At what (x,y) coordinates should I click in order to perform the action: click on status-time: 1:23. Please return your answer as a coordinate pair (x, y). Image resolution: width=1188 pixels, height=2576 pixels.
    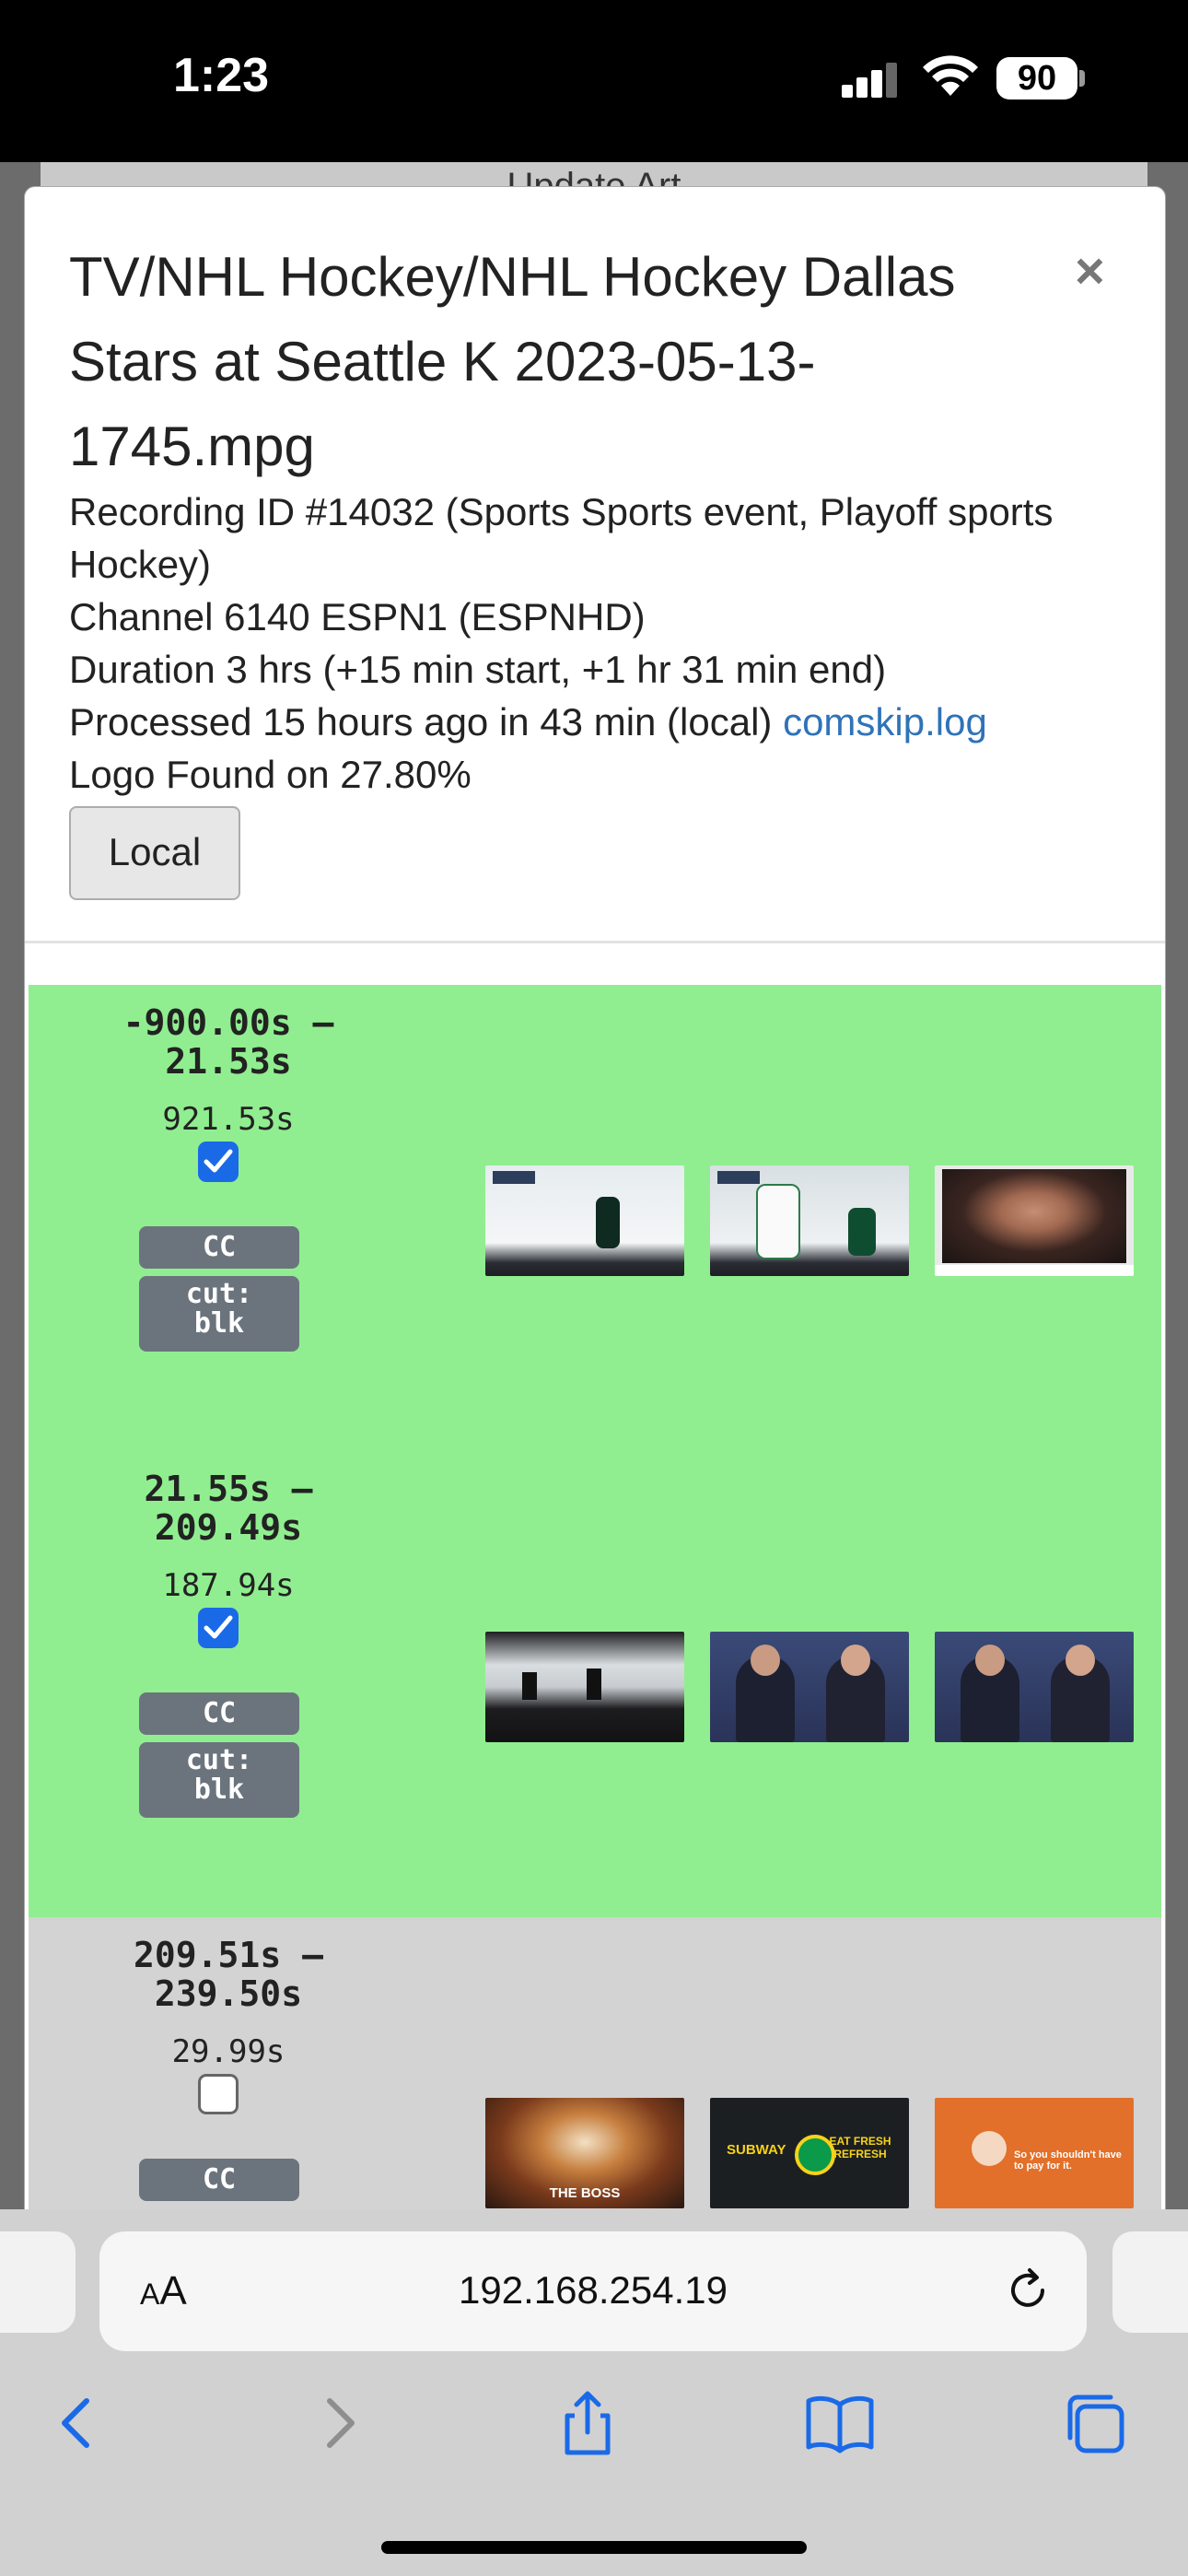
    Looking at the image, I should click on (221, 75).